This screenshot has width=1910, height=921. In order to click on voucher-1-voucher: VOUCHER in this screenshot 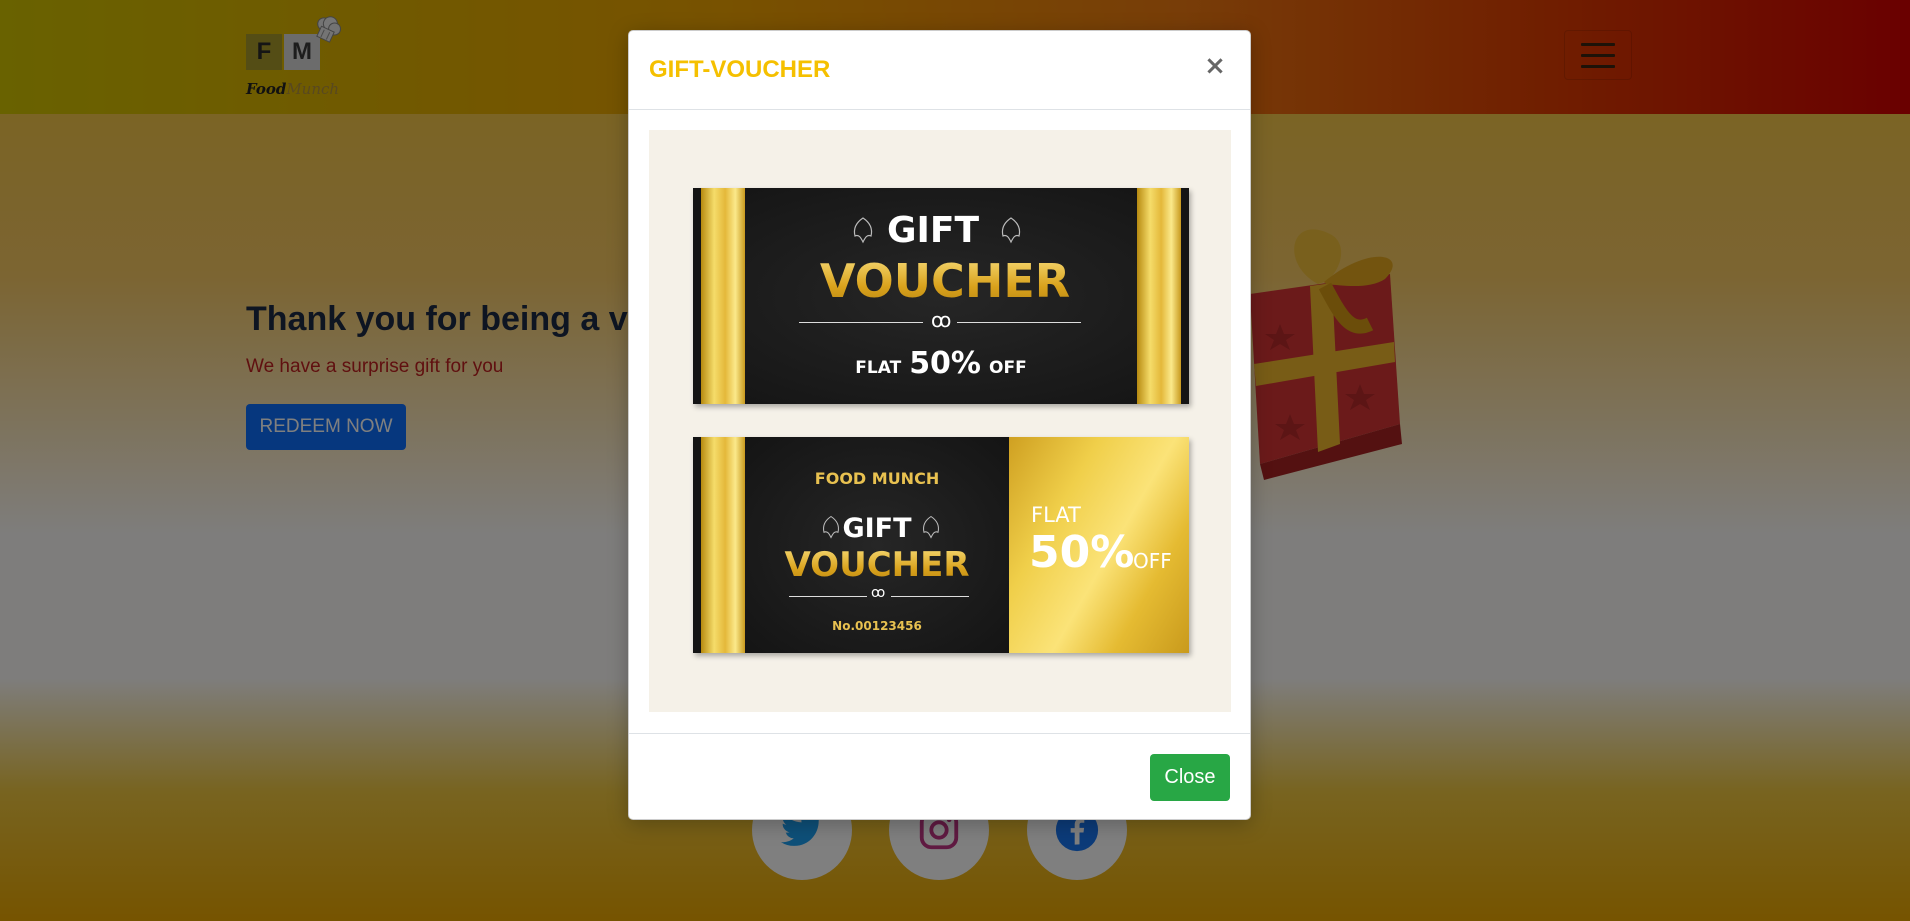, I will do `click(943, 281)`.